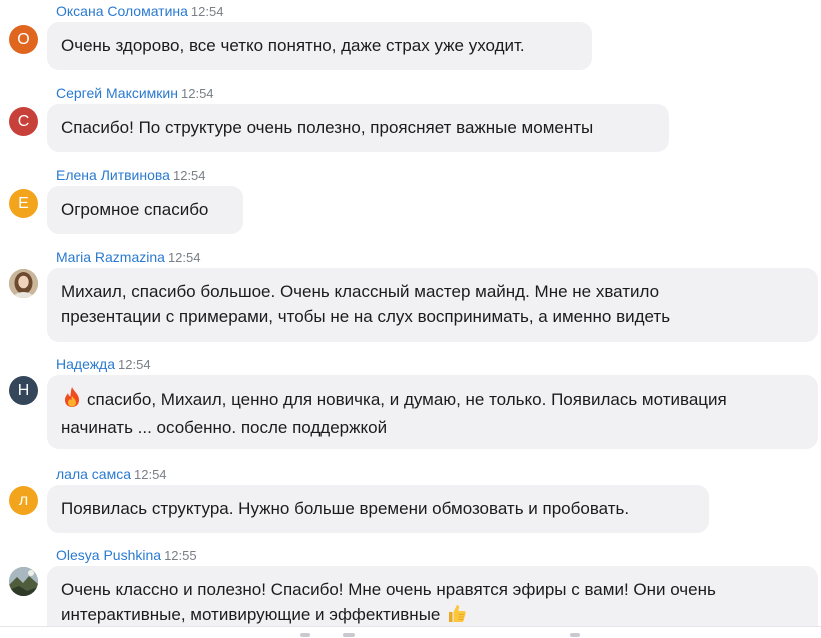 The image size is (821, 638). I want to click on avatar-letter: л, so click(23, 500).